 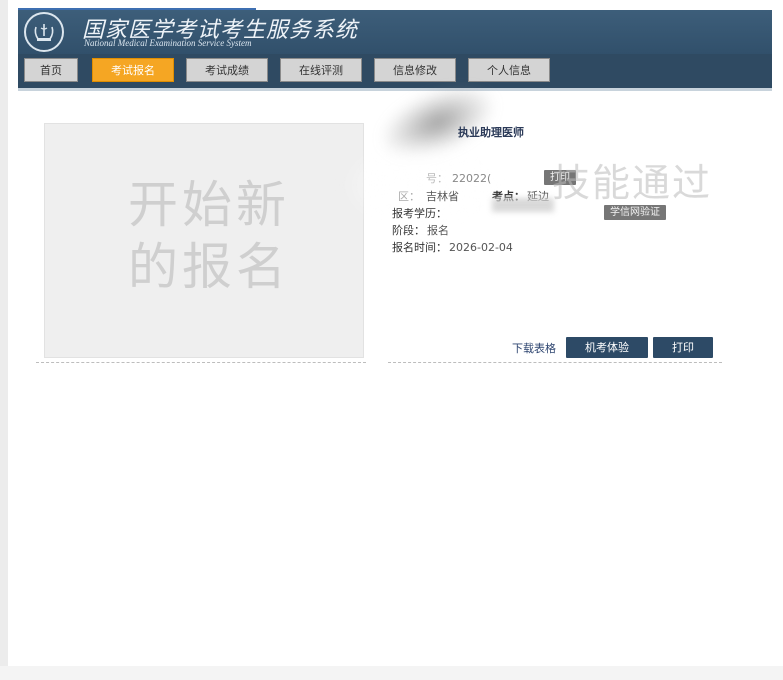 What do you see at coordinates (133, 70) in the screenshot?
I see `nav-exam-registration: 考试报名` at bounding box center [133, 70].